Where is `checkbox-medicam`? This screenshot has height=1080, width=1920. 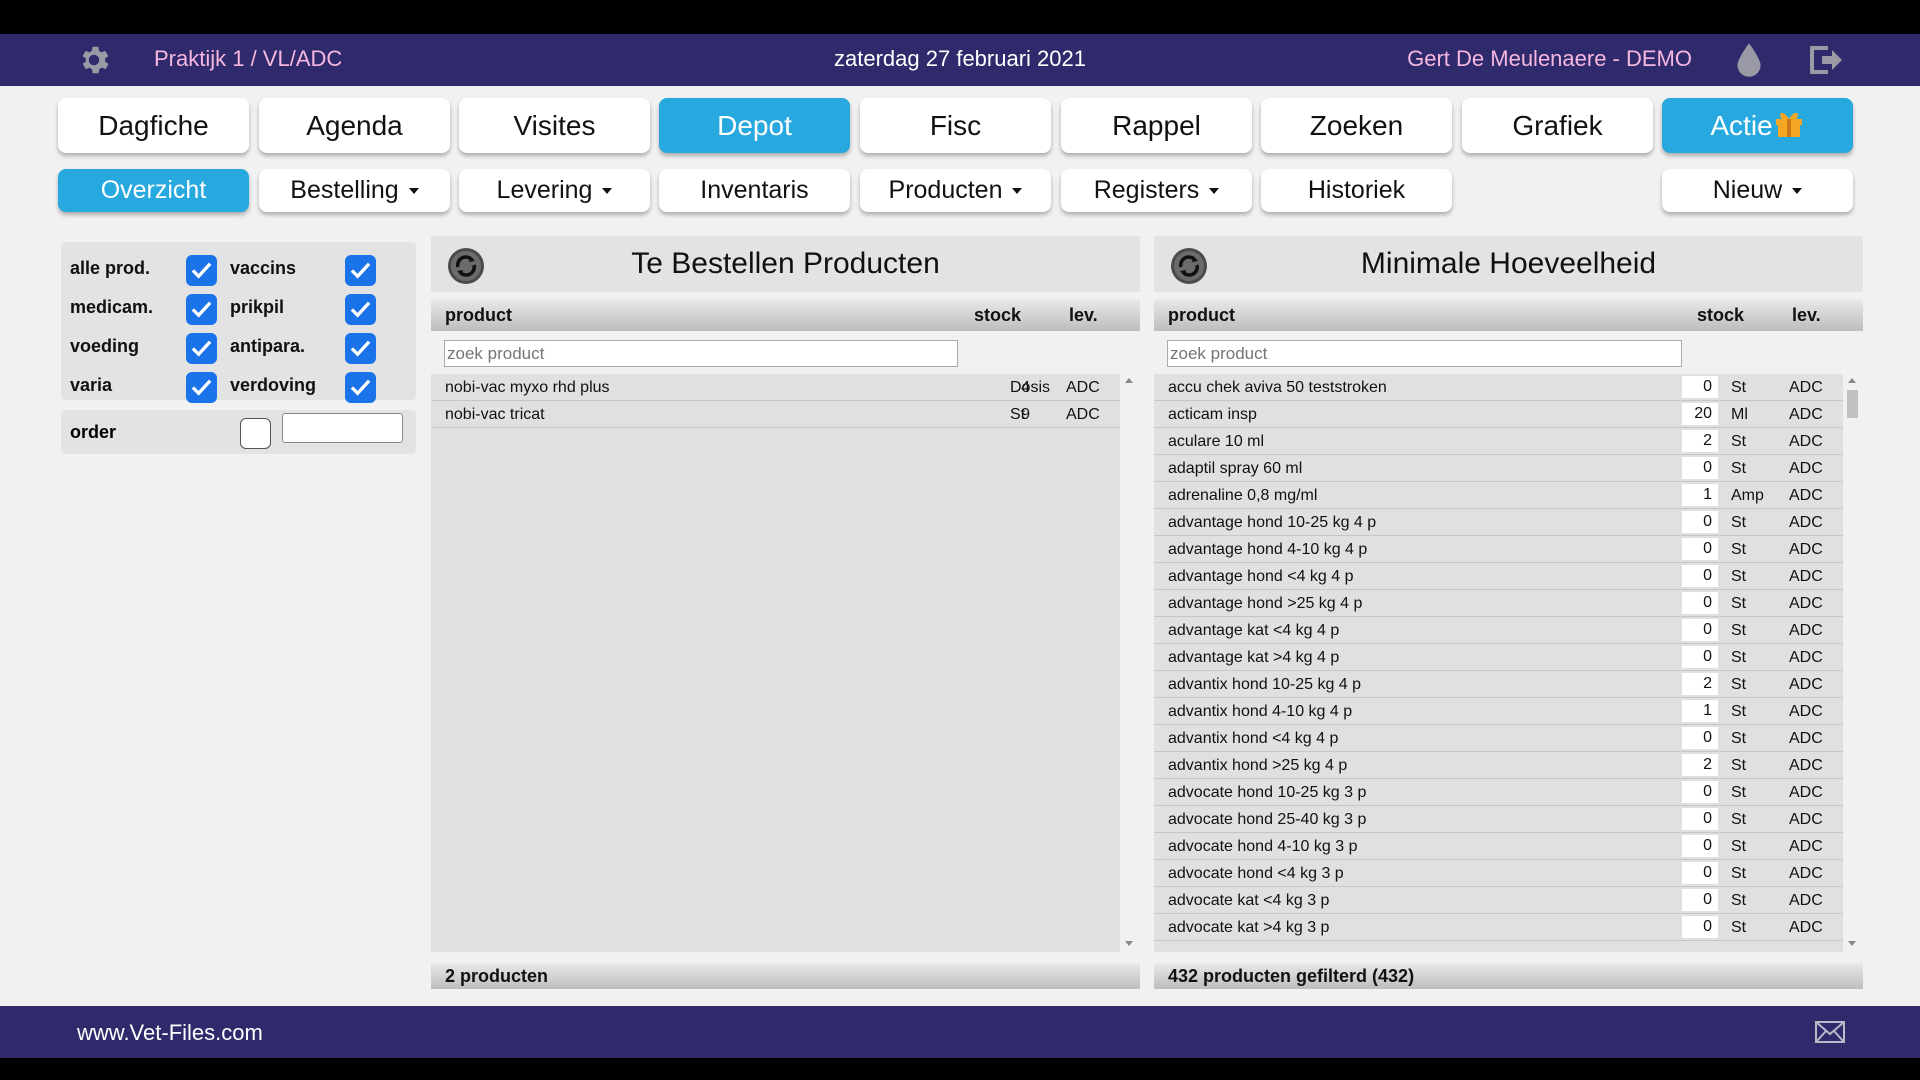 checkbox-medicam is located at coordinates (201, 309).